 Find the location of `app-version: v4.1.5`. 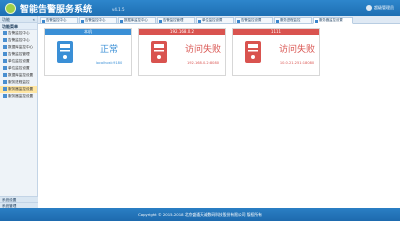

app-version: v4.1.5 is located at coordinates (118, 9).